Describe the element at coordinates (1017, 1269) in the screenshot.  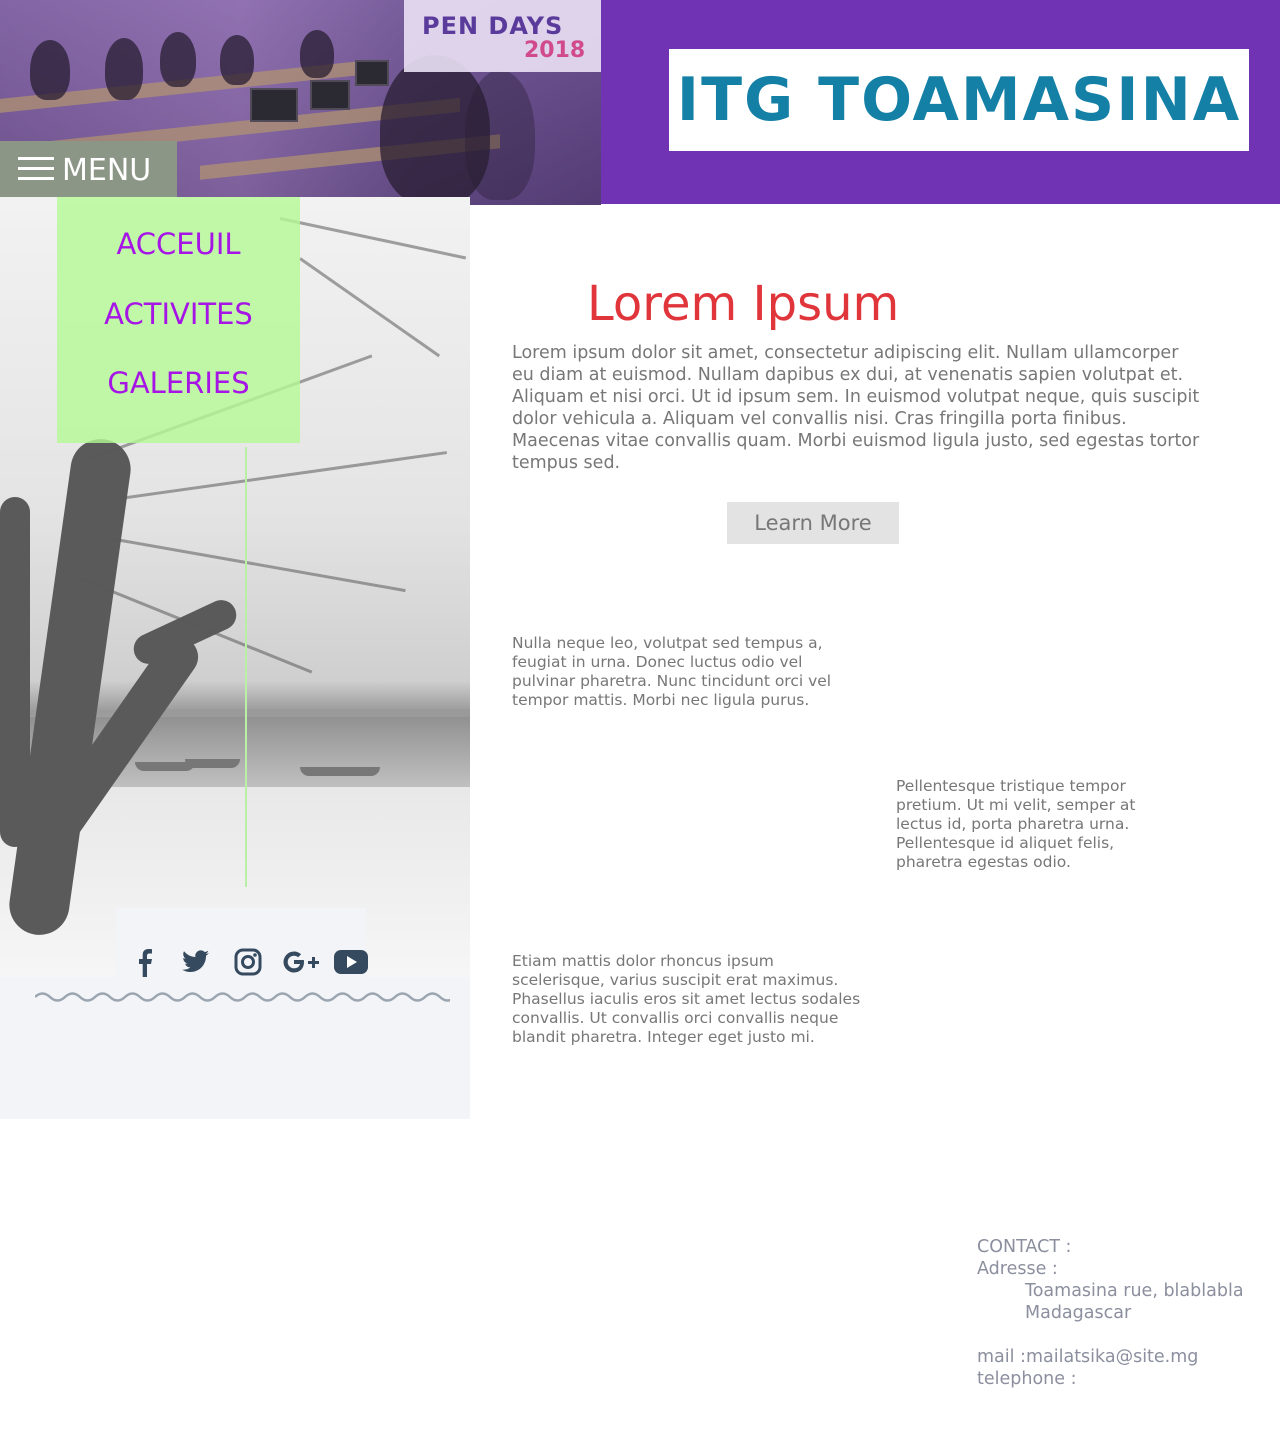
I see `address-label: Adresse :` at that location.